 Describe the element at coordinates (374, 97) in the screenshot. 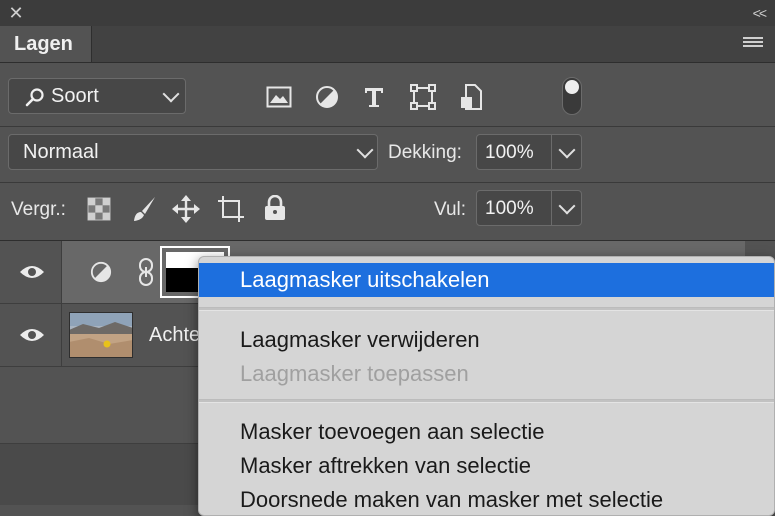

I see `type-filter-icon` at that location.